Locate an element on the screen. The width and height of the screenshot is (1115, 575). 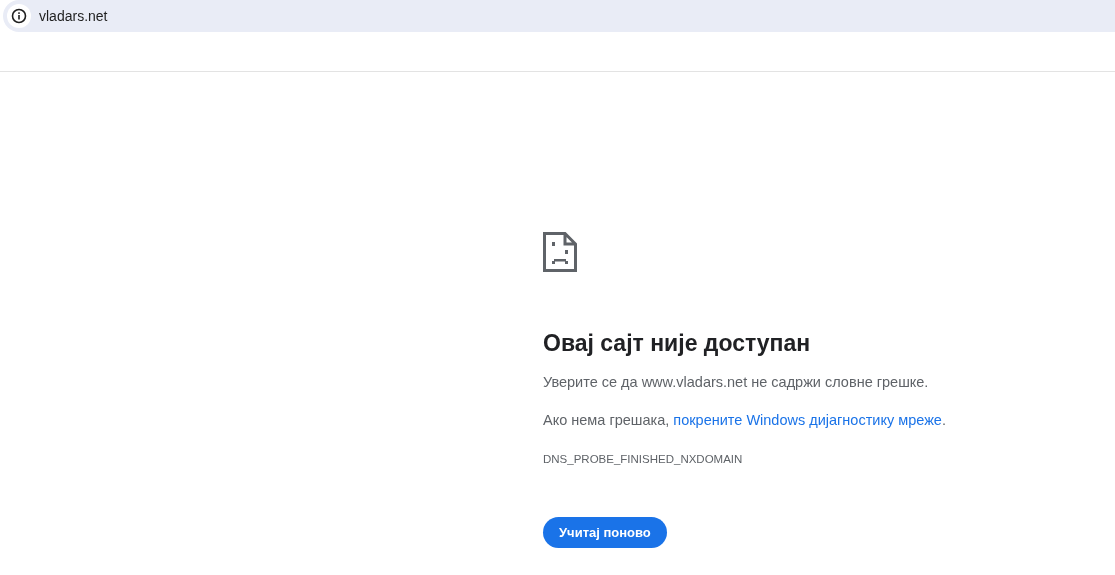
diagnostics-link: покрените Windows дијагностику мреже is located at coordinates (807, 420).